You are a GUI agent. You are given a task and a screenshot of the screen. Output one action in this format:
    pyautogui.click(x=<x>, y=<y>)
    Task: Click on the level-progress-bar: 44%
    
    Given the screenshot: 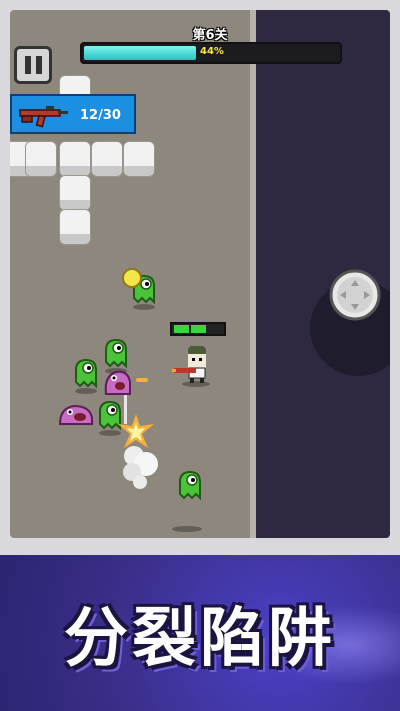 What is the action you would take?
    pyautogui.click(x=211, y=53)
    